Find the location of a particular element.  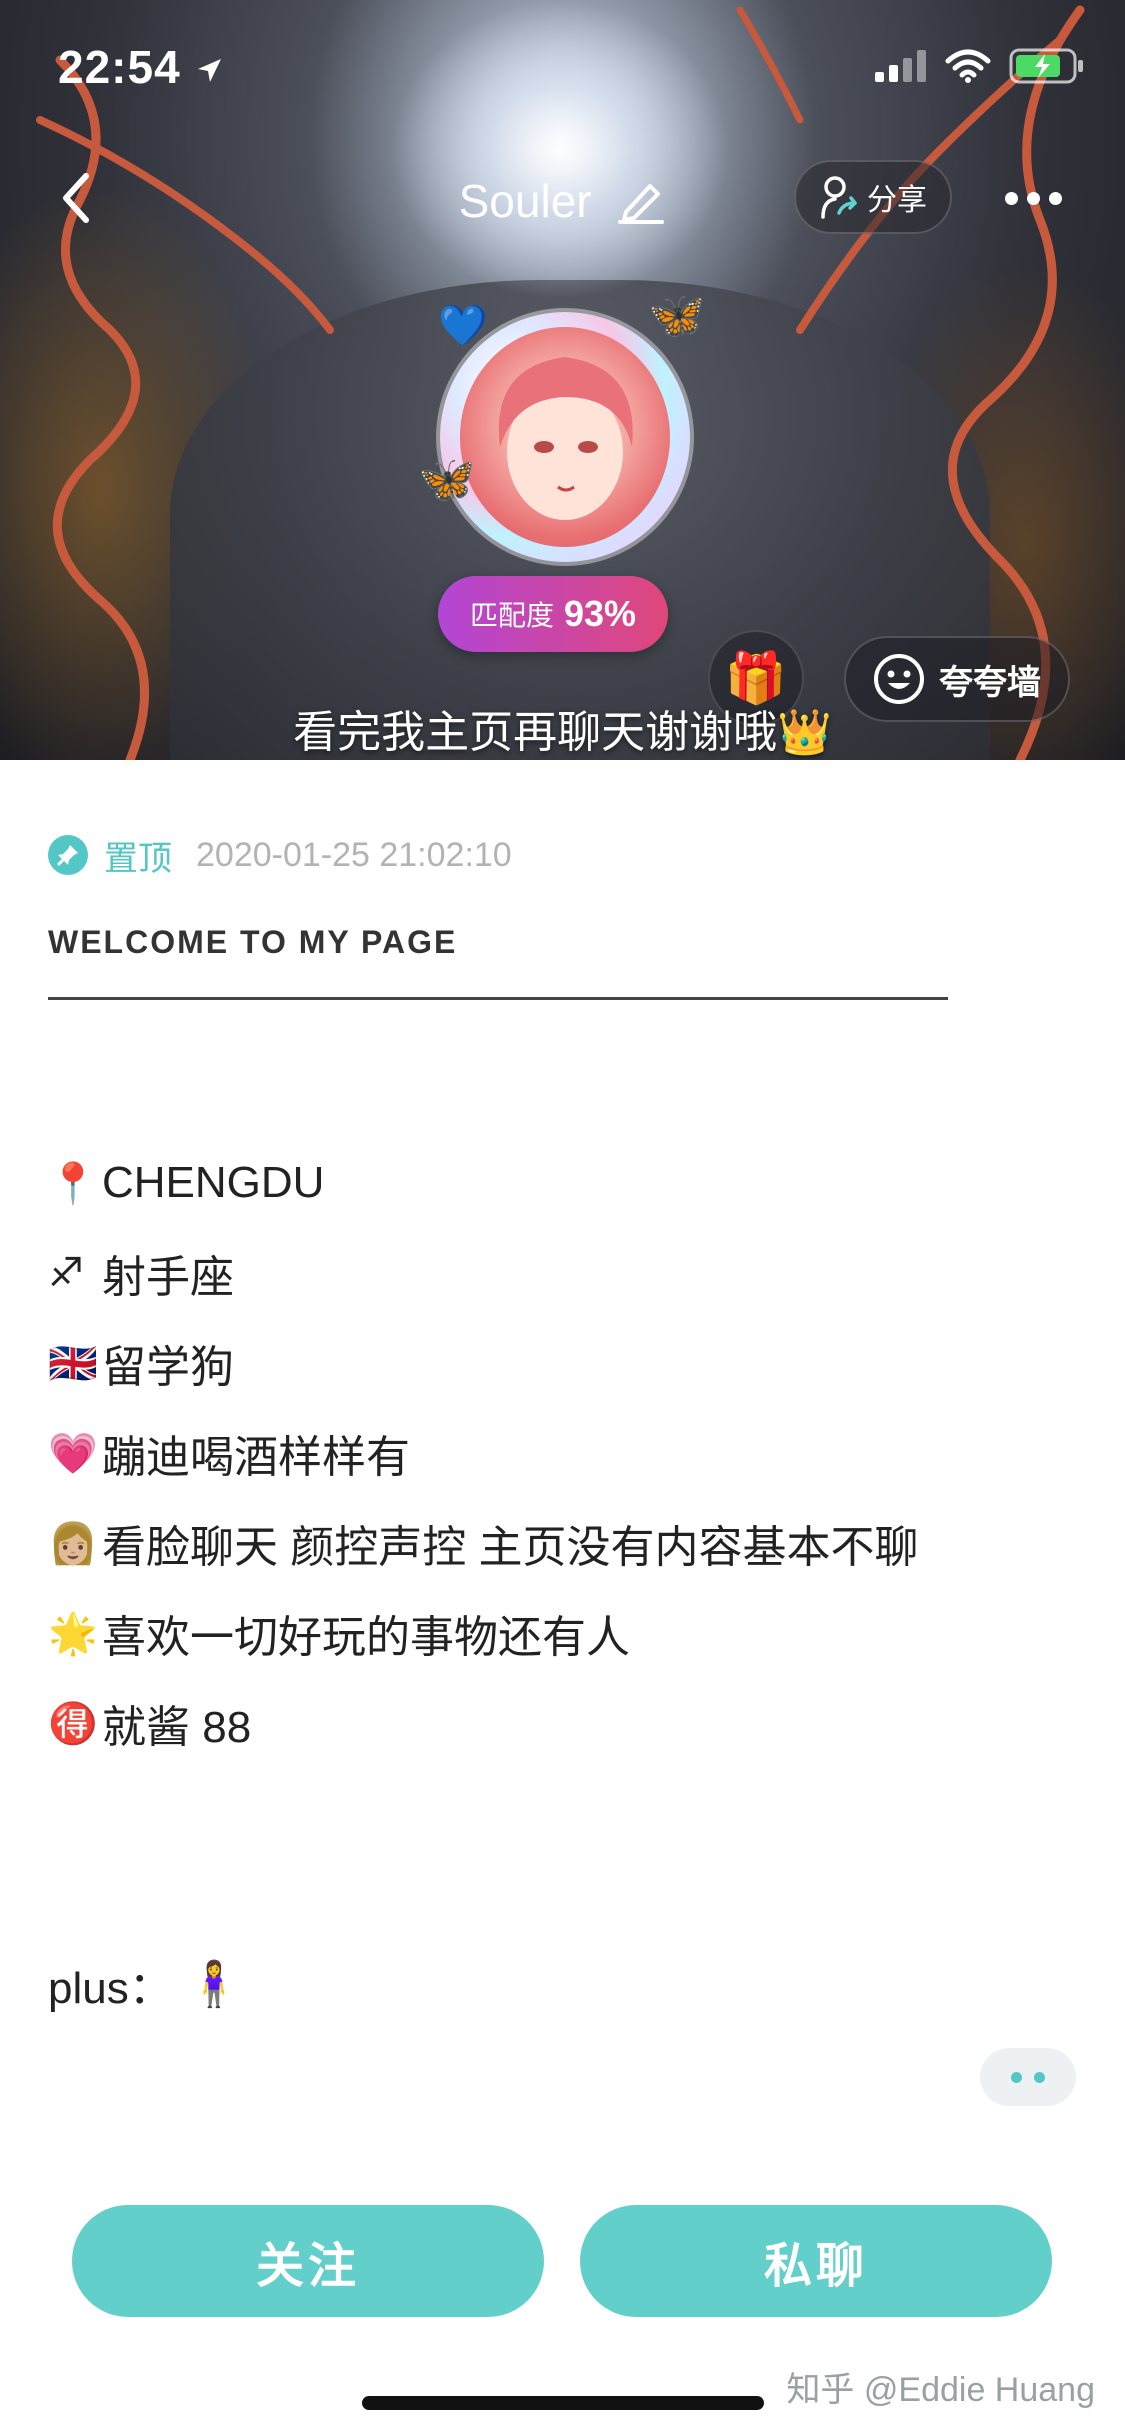

avatar is located at coordinates (565, 437).